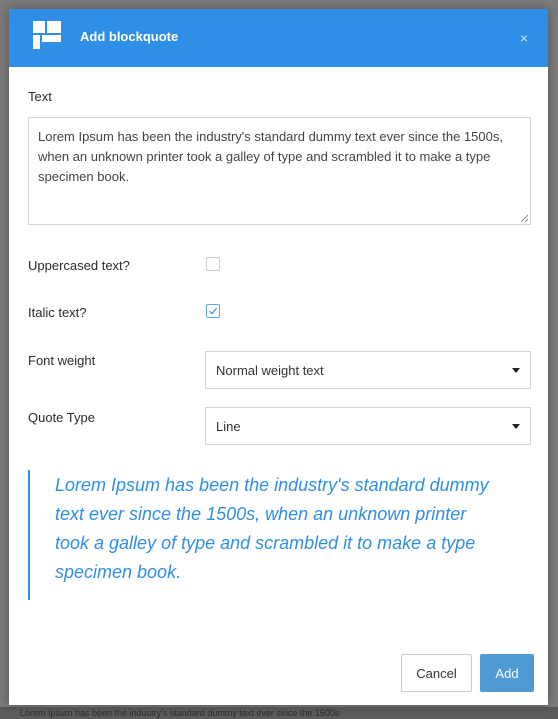 The height and width of the screenshot is (719, 558). What do you see at coordinates (129, 36) in the screenshot?
I see `modal-title: Add blockquote` at bounding box center [129, 36].